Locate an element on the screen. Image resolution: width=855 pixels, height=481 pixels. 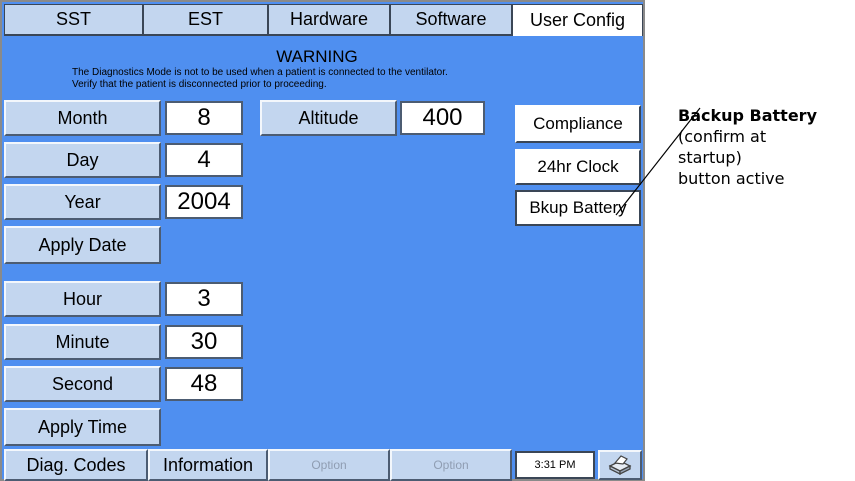
printer-button is located at coordinates (620, 465).